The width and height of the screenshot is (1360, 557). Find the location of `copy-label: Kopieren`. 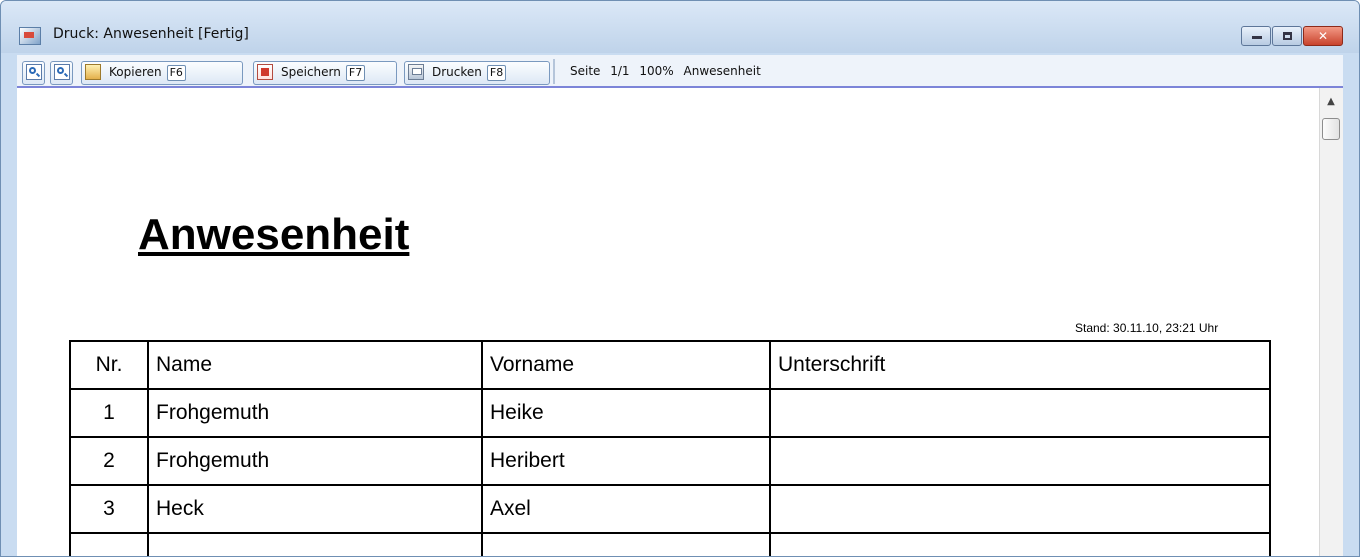

copy-label: Kopieren is located at coordinates (135, 72).